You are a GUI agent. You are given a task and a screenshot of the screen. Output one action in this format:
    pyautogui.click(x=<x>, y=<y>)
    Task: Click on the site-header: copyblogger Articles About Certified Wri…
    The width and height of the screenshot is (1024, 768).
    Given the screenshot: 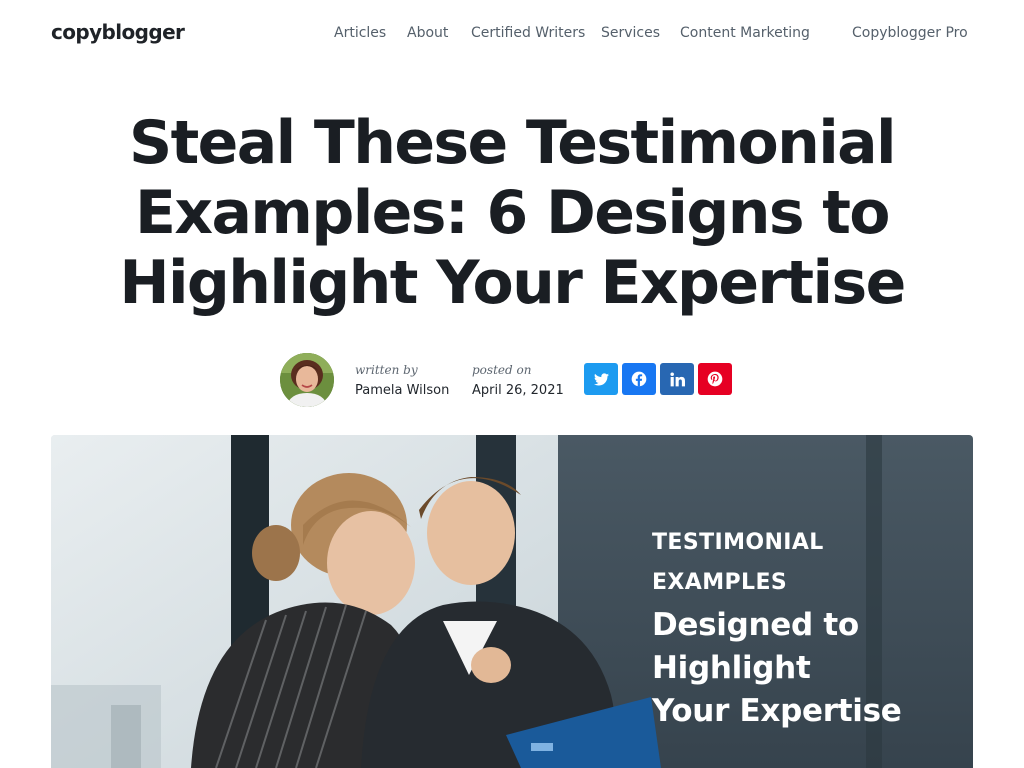 What is the action you would take?
    pyautogui.click(x=512, y=33)
    